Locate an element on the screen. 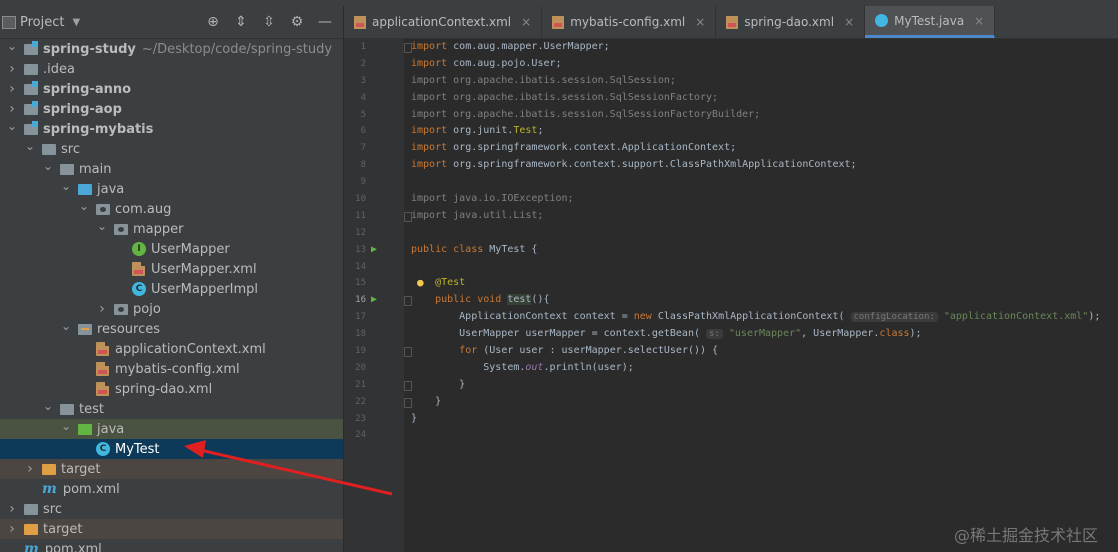 This screenshot has width=1118, height=552. code-line: 2 import com.aug.pojo.User; is located at coordinates (739, 64).